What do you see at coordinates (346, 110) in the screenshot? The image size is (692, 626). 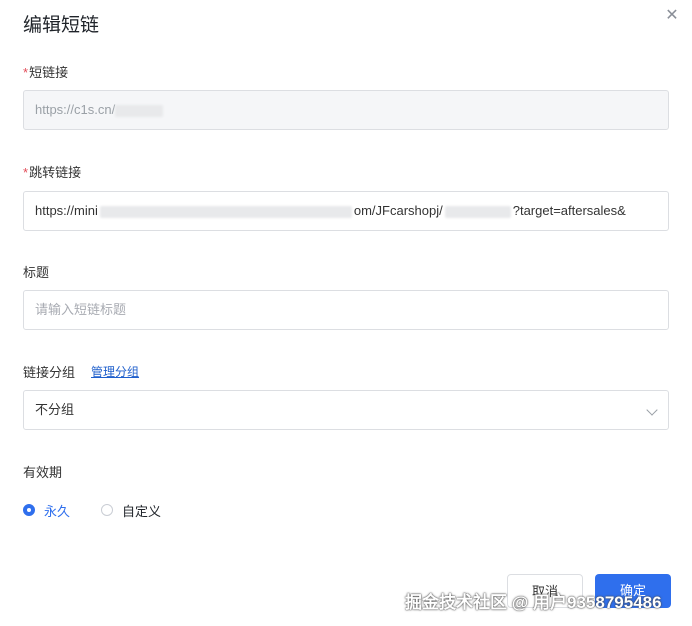 I see `short-link-field: https://c1s.cn/` at bounding box center [346, 110].